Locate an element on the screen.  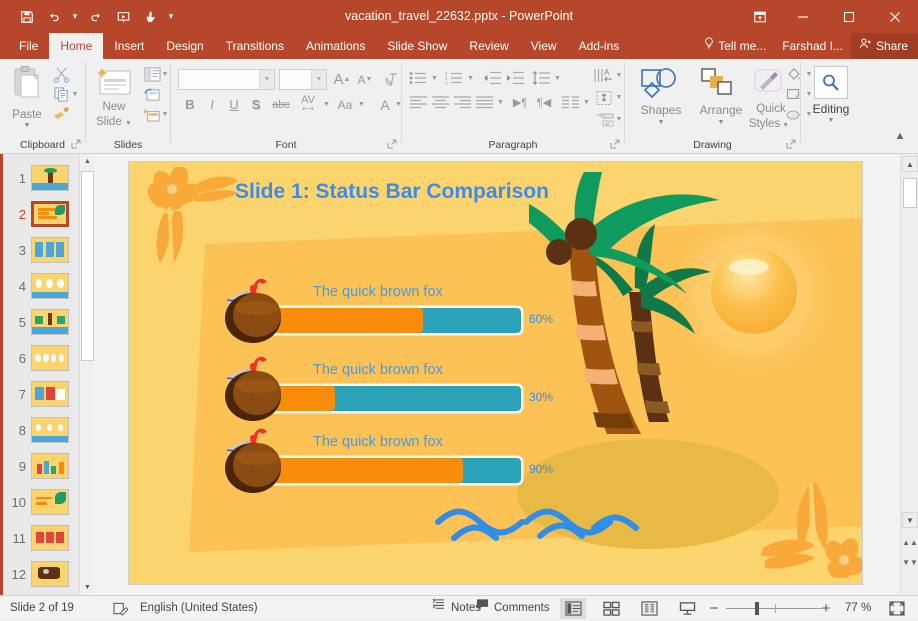
bold-button: B is located at coordinates (190, 104).